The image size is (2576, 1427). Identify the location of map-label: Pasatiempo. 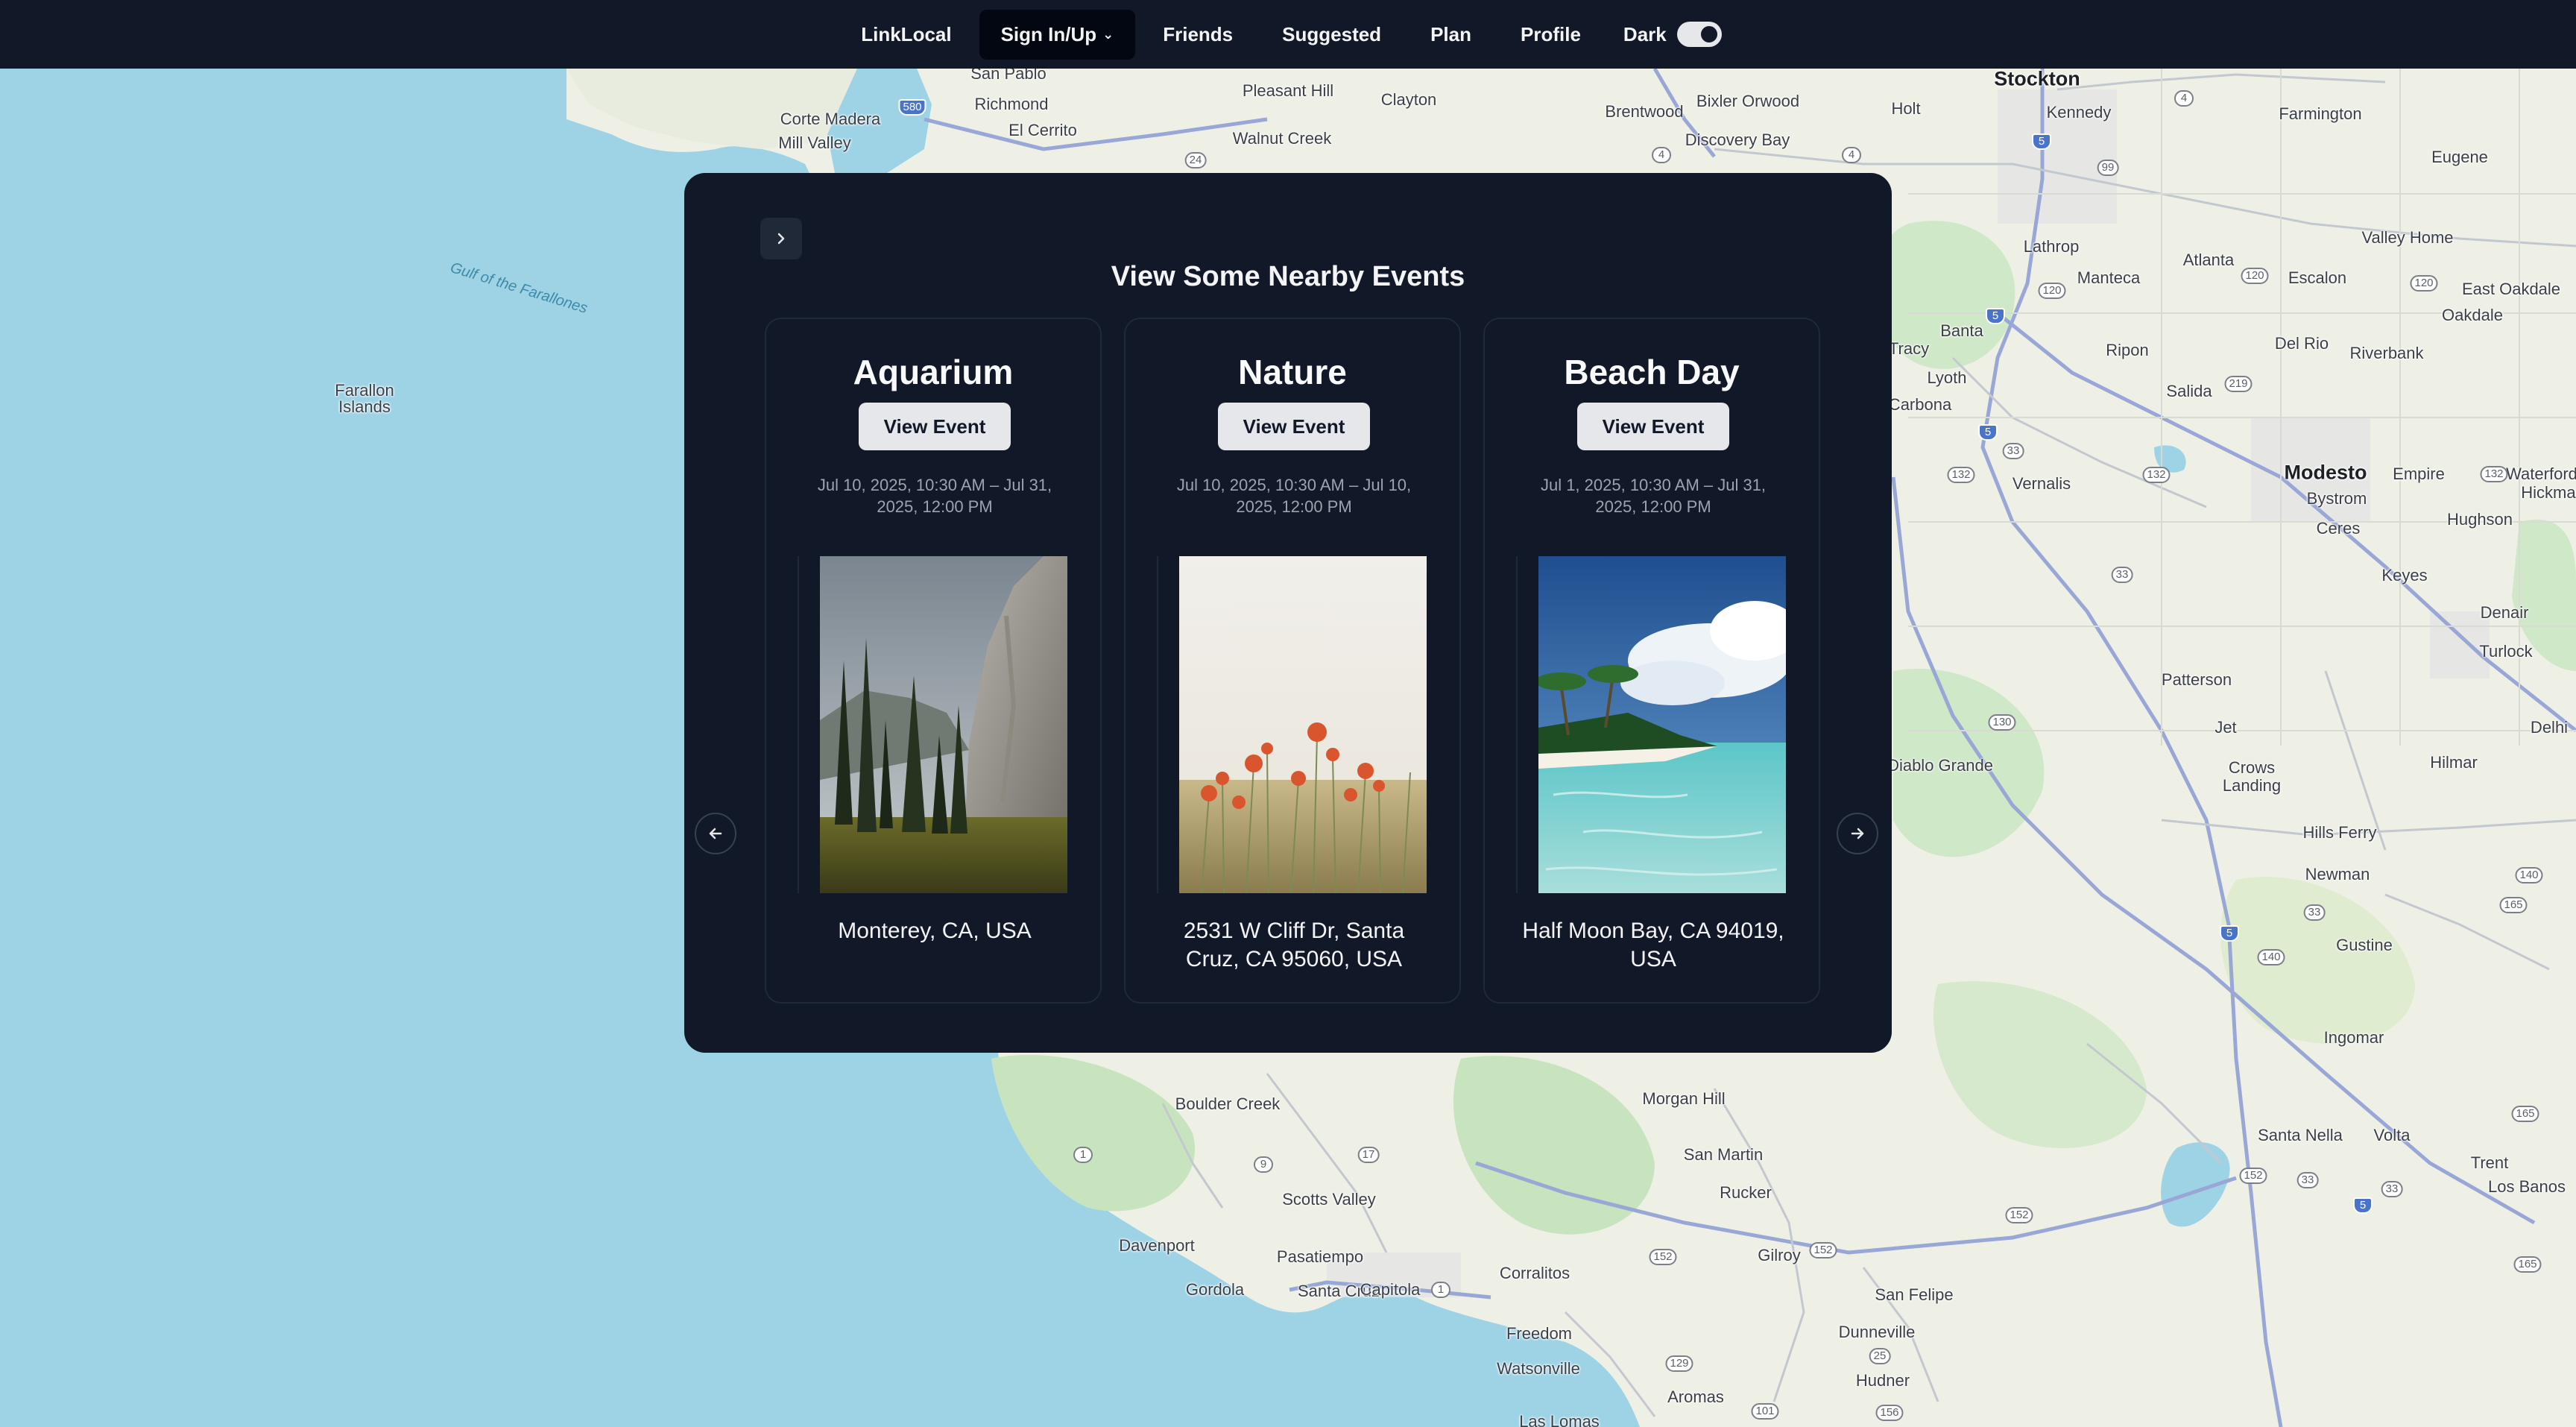
(1320, 1256).